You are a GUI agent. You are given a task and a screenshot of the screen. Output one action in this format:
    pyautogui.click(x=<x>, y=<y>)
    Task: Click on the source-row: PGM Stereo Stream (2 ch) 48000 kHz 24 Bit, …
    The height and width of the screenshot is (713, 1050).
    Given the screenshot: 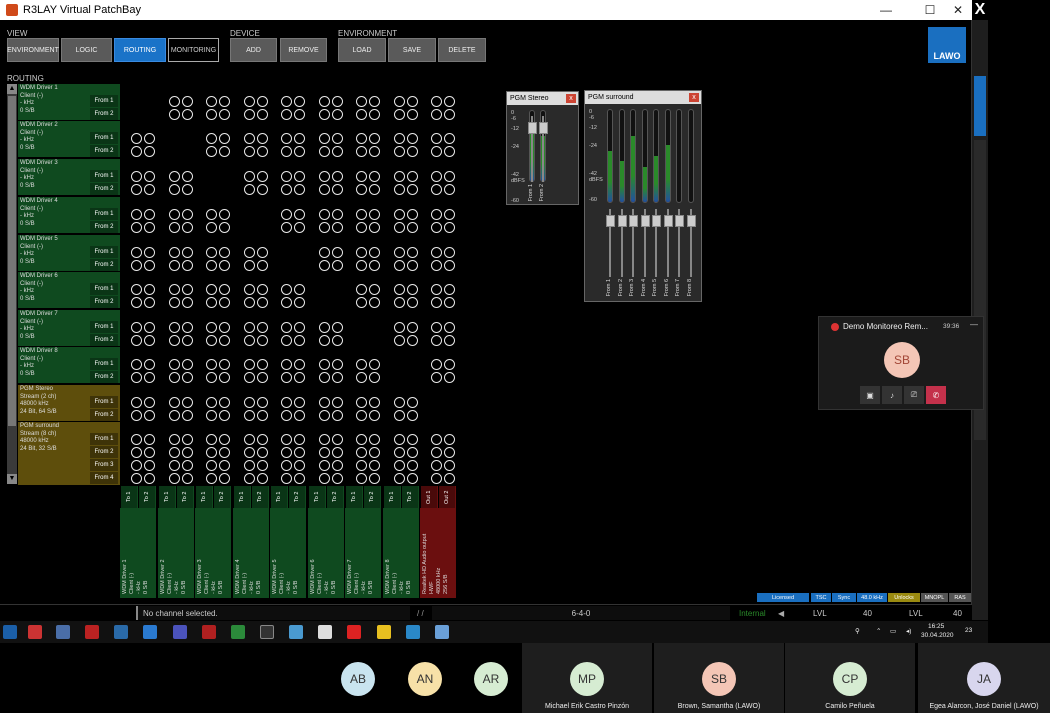 What is the action you would take?
    pyautogui.click(x=69, y=403)
    